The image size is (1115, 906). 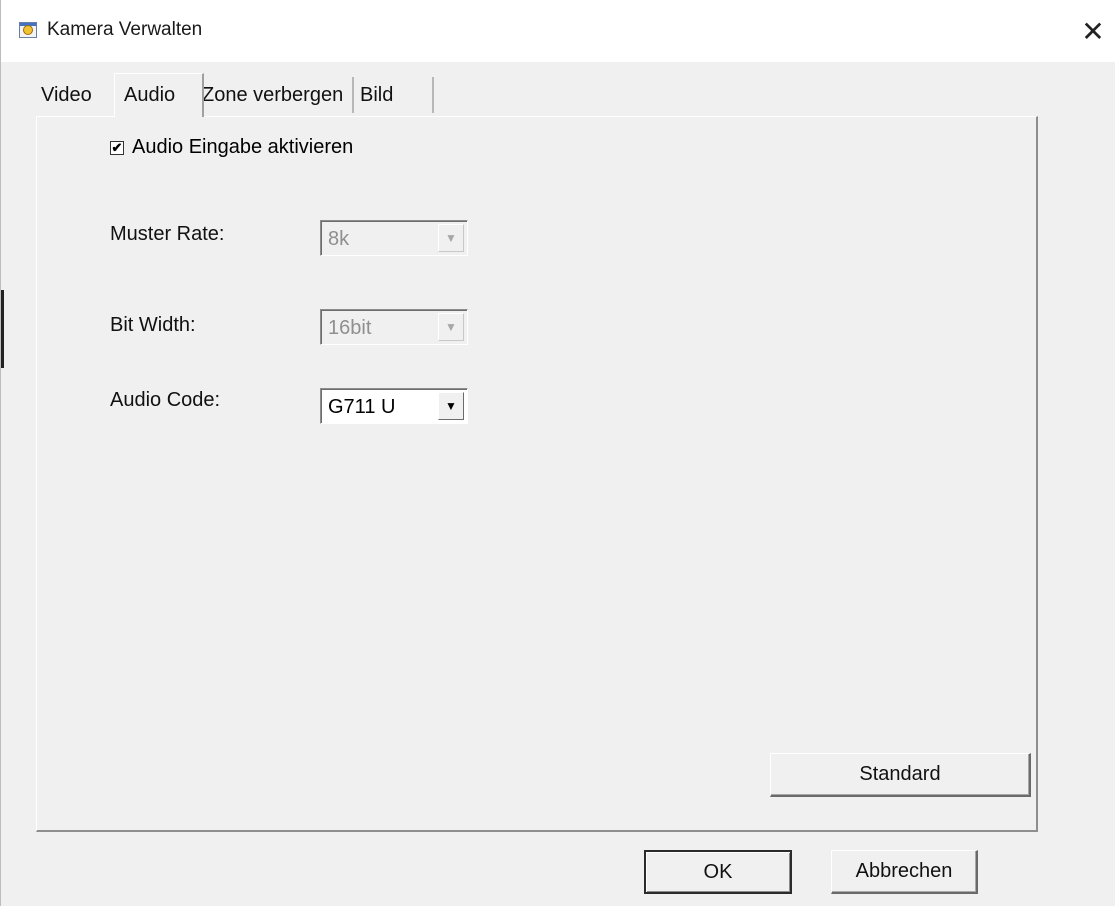 I want to click on bit-width-value: 16bit, so click(x=350, y=328).